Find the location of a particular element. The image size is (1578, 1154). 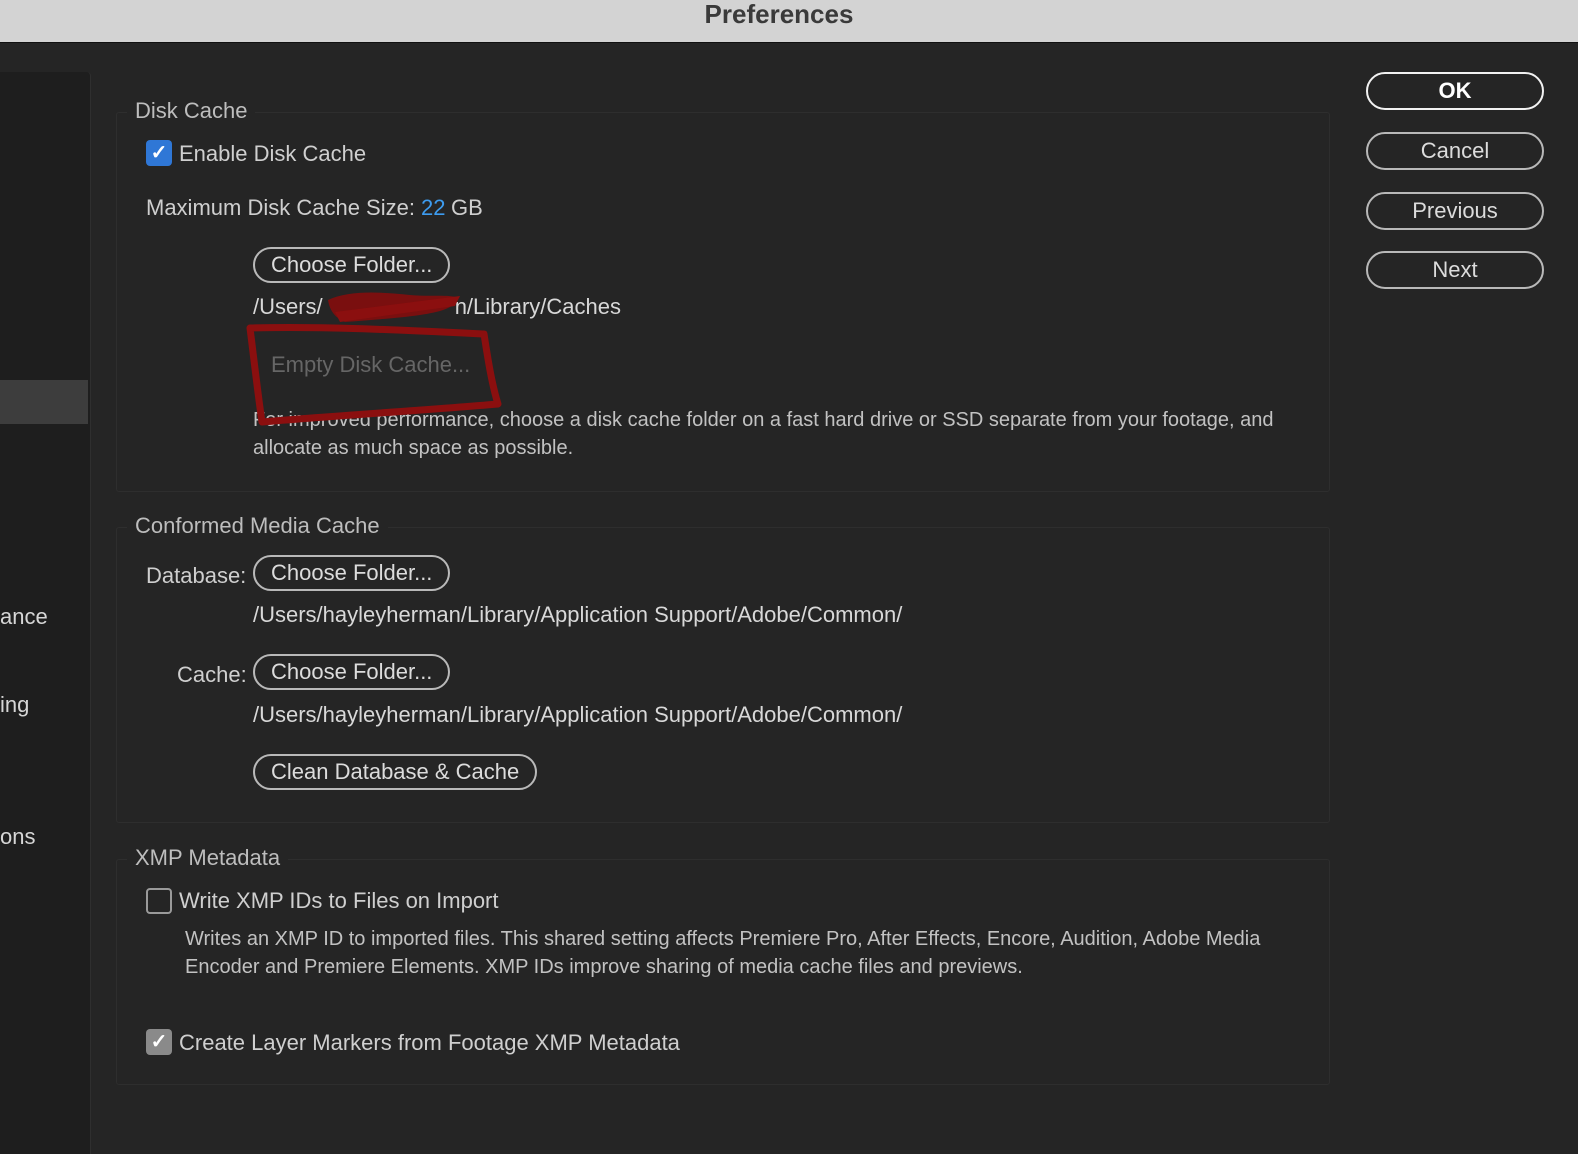

enable-disk-cache-checkbox: ✓ is located at coordinates (159, 153).